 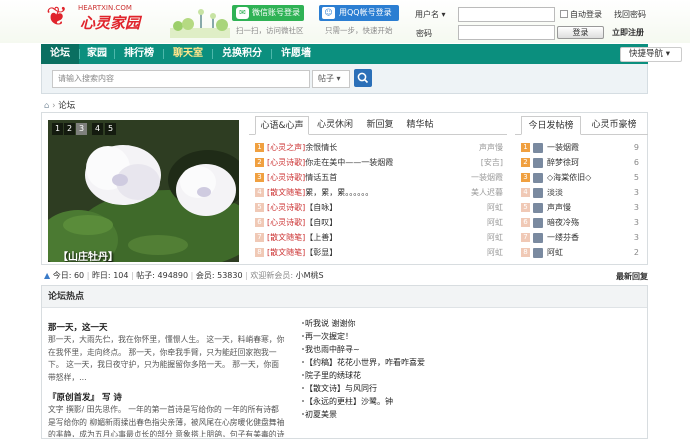 I want to click on search-type-select: 帖子 ▾, so click(x=331, y=79).